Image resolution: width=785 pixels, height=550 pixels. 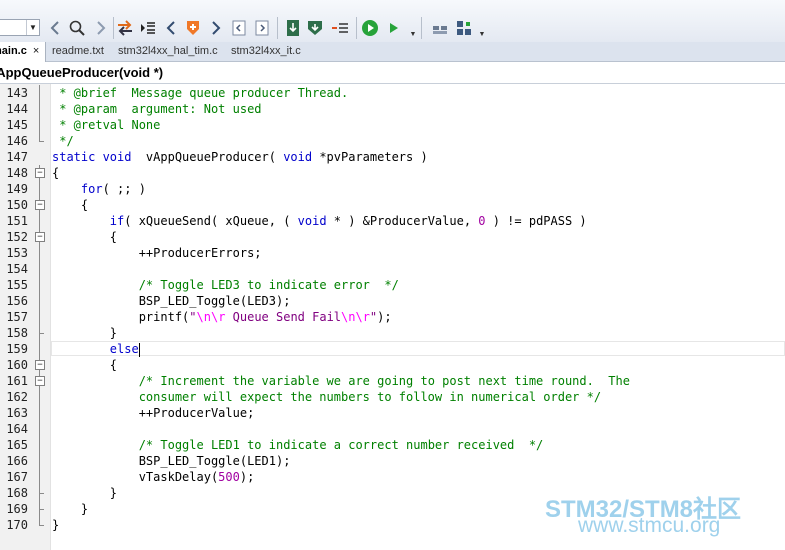 What do you see at coordinates (370, 28) in the screenshot?
I see `run-icon` at bounding box center [370, 28].